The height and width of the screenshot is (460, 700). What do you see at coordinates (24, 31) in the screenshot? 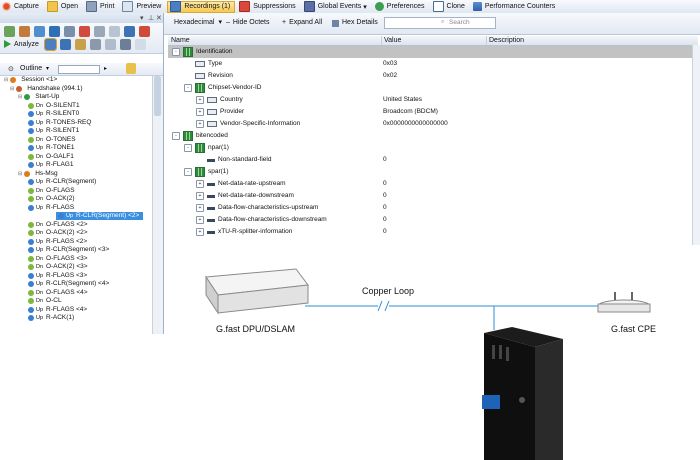
I see `tool-2-icon` at bounding box center [24, 31].